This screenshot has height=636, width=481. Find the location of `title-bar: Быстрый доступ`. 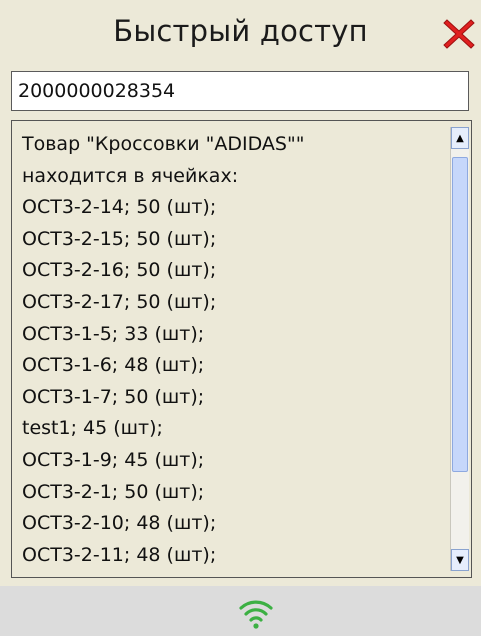

title-bar: Быстрый доступ is located at coordinates (240, 32).